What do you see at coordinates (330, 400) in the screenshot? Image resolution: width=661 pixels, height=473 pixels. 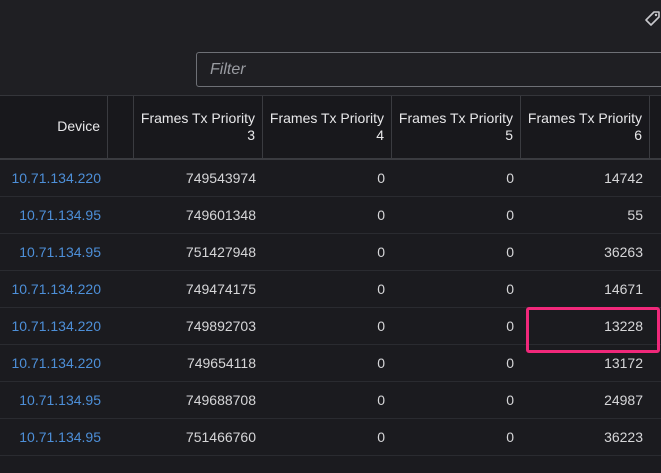 I see `table-row: 10.71.134.95 749688708 0 0 24987` at bounding box center [330, 400].